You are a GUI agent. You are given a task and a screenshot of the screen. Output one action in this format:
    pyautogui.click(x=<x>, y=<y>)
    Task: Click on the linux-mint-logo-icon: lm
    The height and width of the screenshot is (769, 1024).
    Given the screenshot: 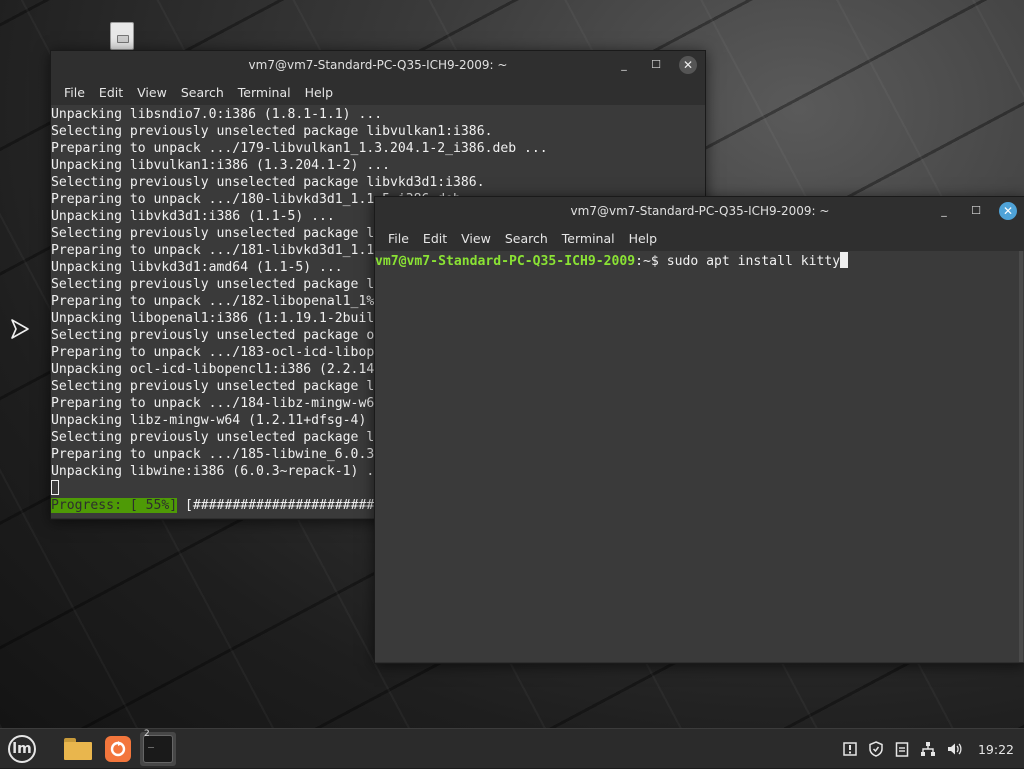 What is the action you would take?
    pyautogui.click(x=22, y=749)
    